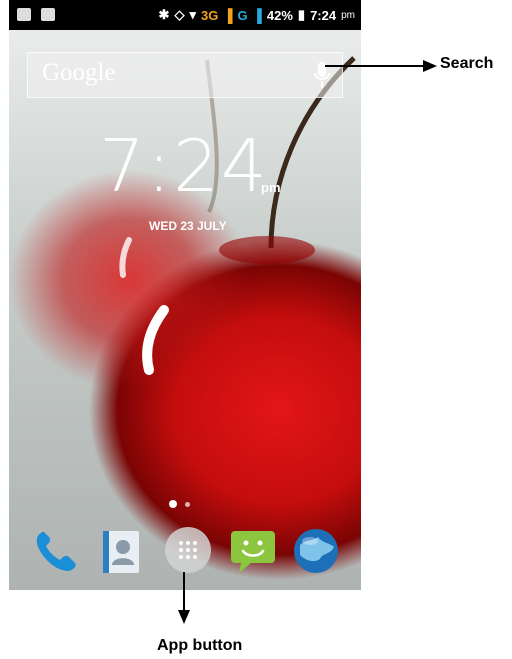 The image size is (512, 659). What do you see at coordinates (200, 645) in the screenshot?
I see `app-button-annotation-label: App button` at bounding box center [200, 645].